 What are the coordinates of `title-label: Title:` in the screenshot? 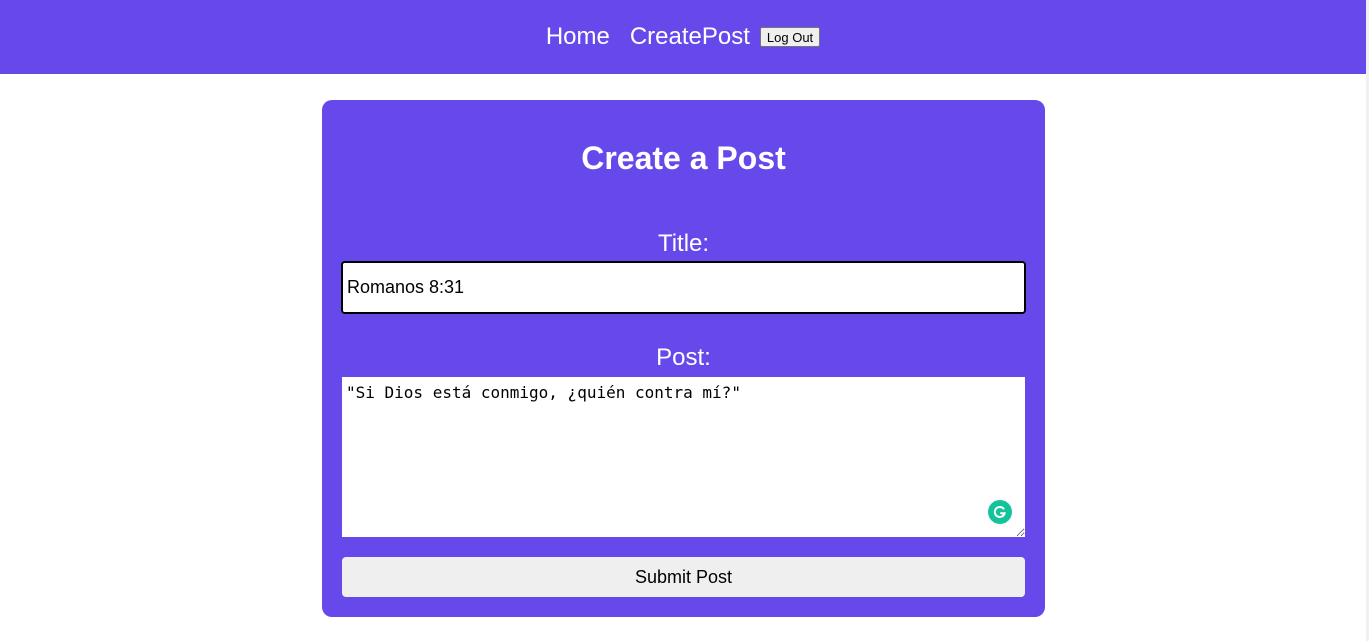 It's located at (683, 243).